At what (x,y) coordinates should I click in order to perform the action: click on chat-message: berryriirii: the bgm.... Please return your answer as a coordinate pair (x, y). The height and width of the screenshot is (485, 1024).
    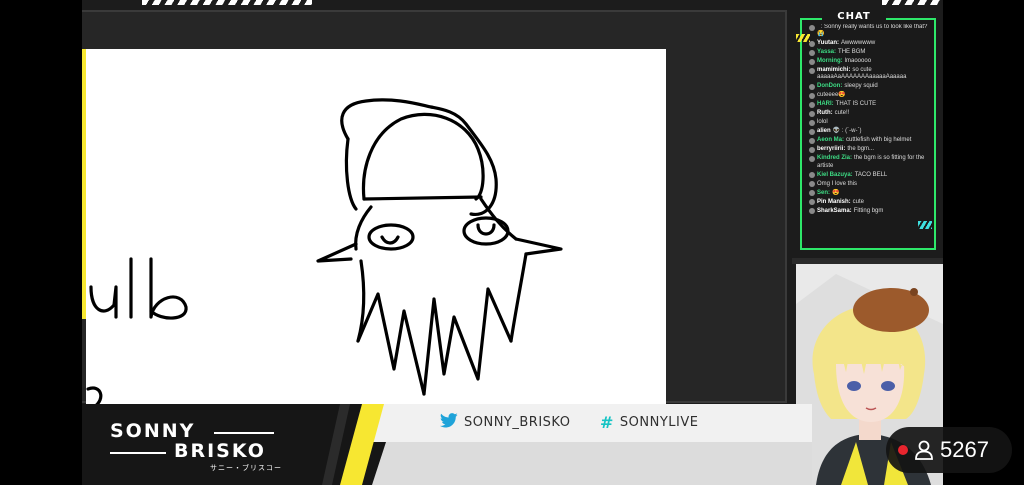
    Looking at the image, I should click on (871, 149).